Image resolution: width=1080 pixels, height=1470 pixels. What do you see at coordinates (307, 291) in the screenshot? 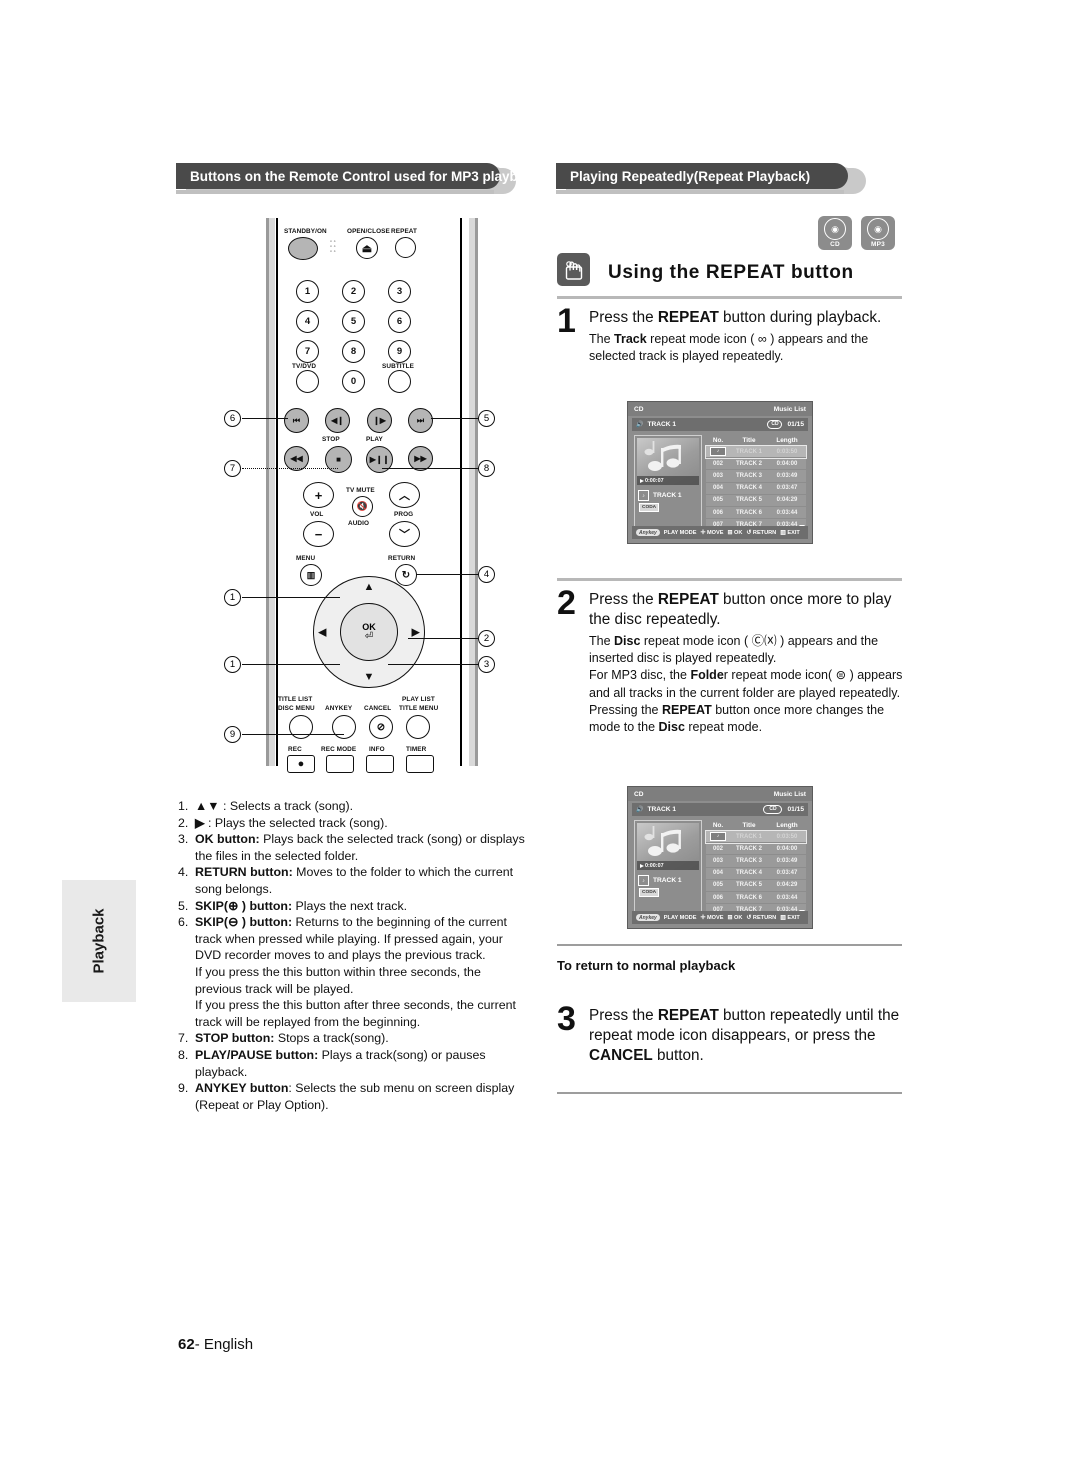
I see `num-1-button: 1` at bounding box center [307, 291].